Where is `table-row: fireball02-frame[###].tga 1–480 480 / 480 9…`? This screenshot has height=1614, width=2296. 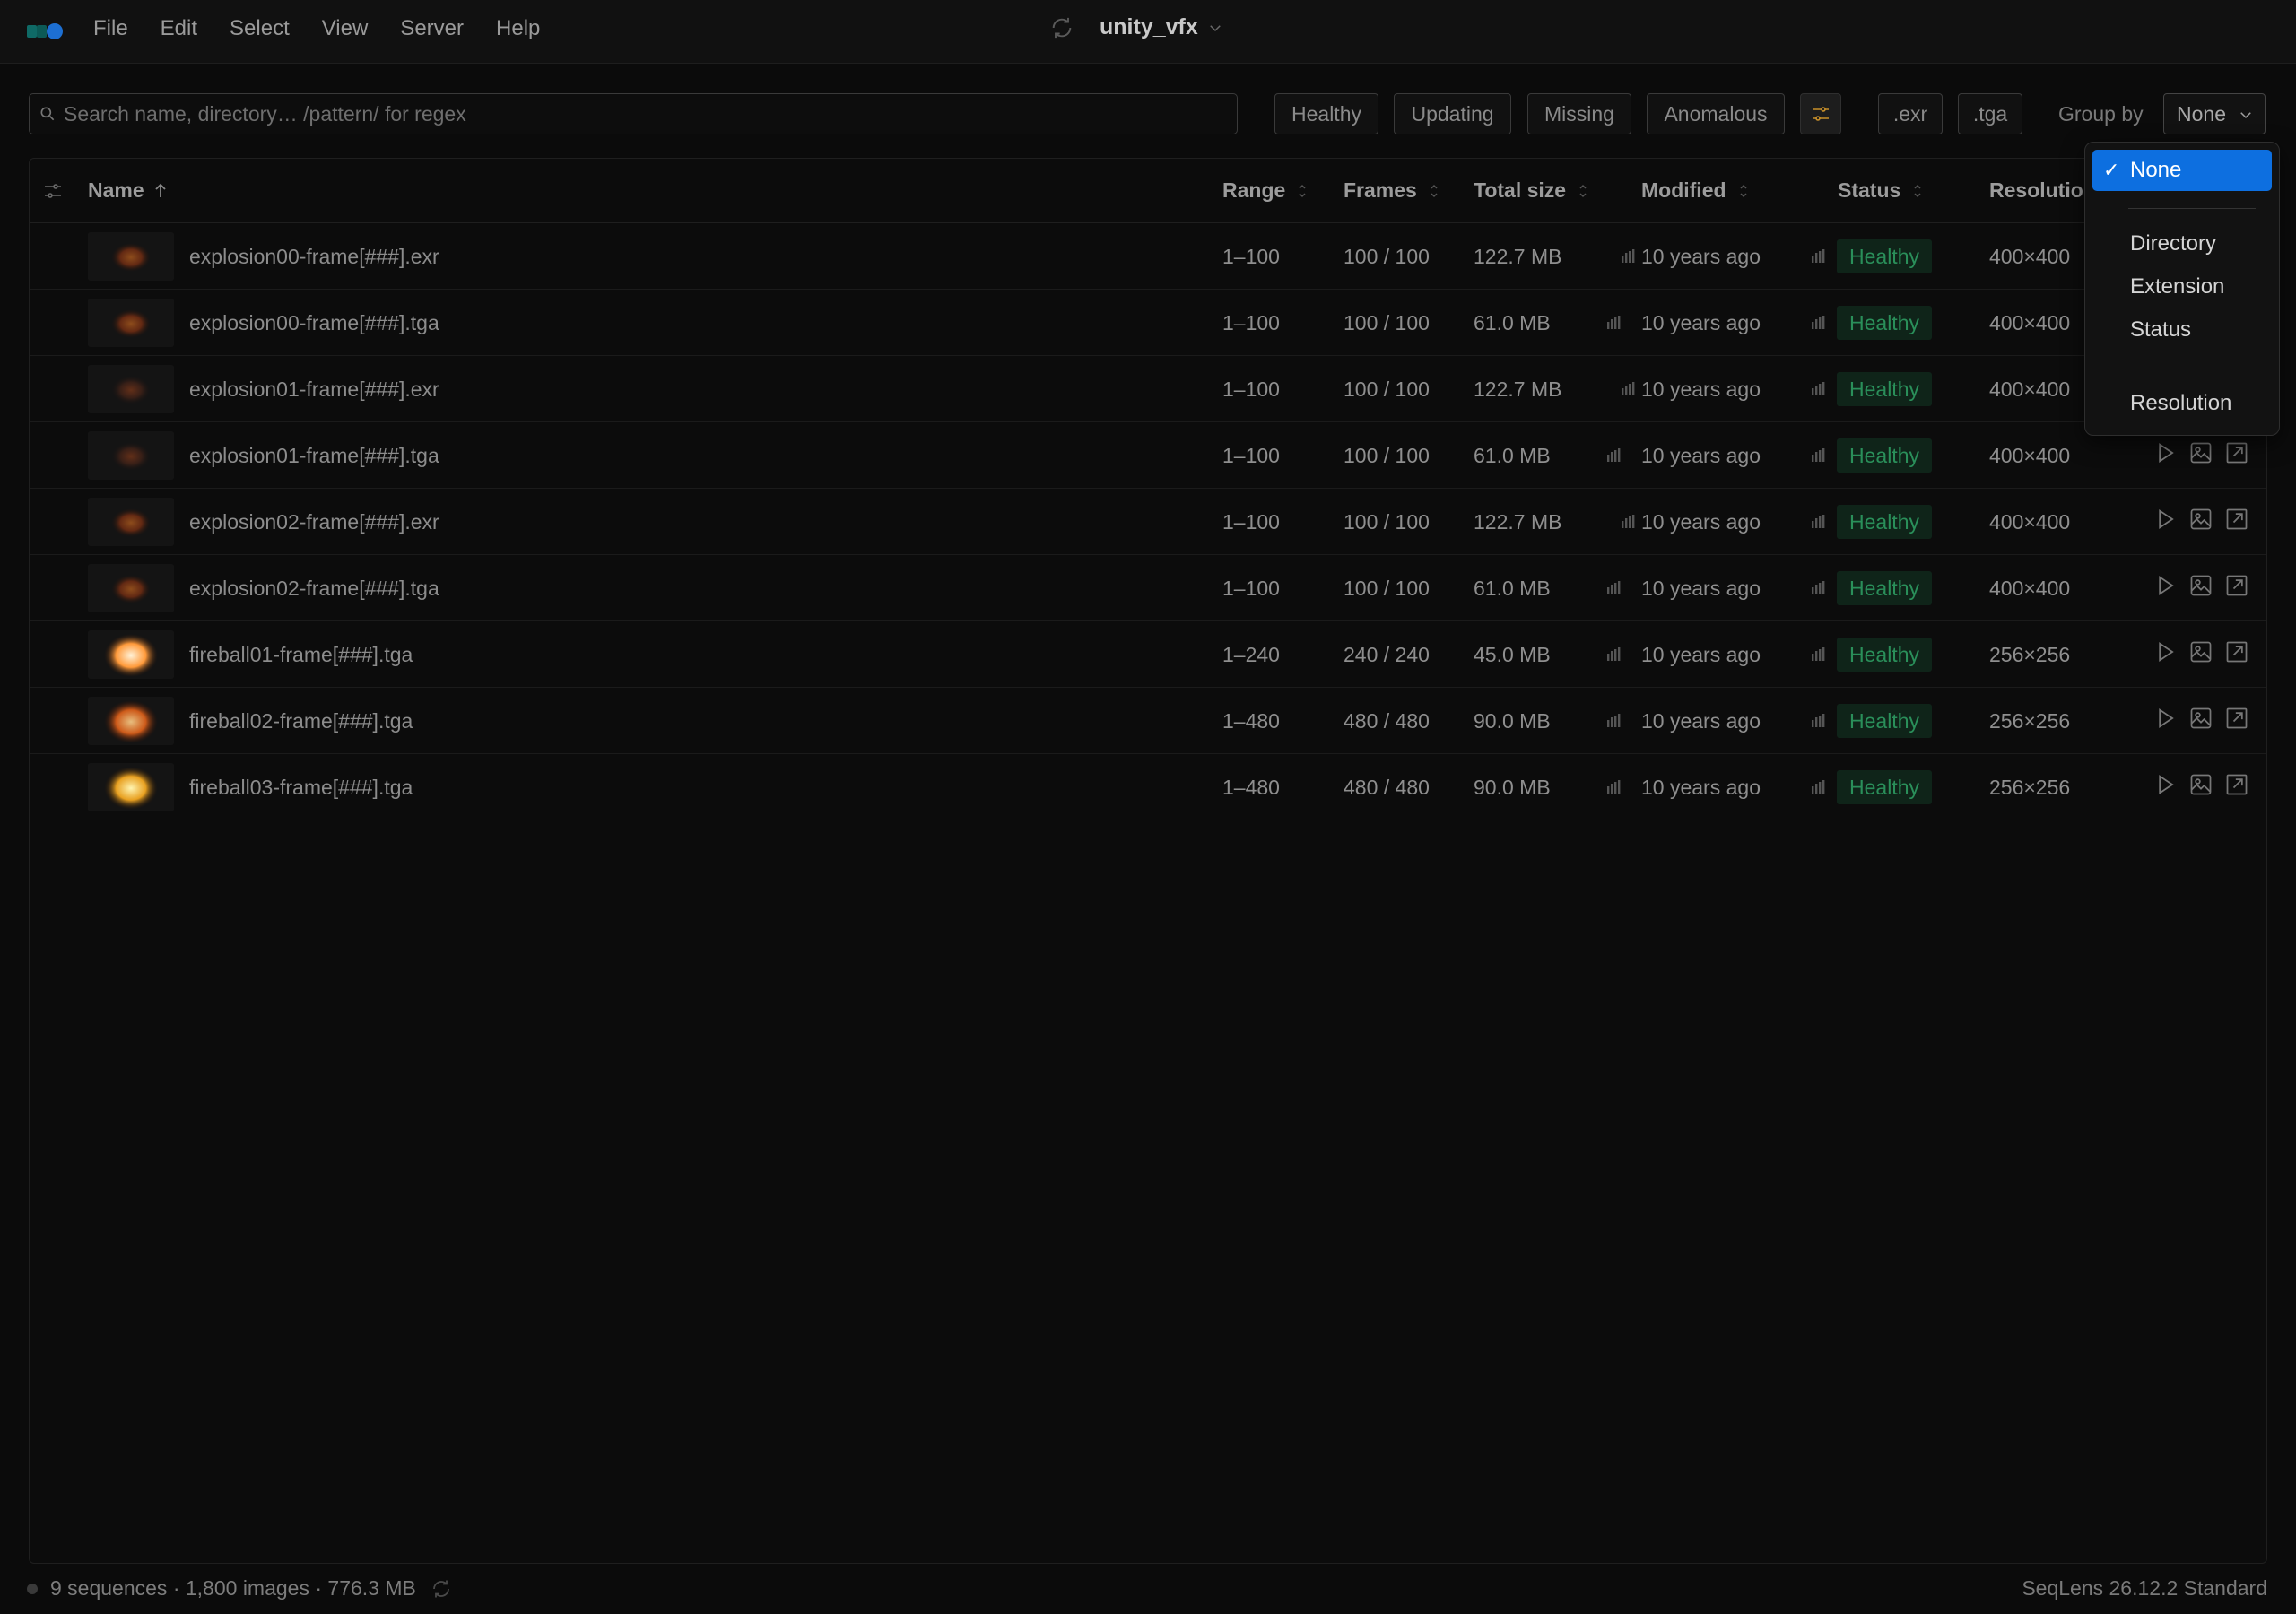
table-row: fireball02-frame[###].tga 1–480 480 / 480 9… is located at coordinates (1148, 721).